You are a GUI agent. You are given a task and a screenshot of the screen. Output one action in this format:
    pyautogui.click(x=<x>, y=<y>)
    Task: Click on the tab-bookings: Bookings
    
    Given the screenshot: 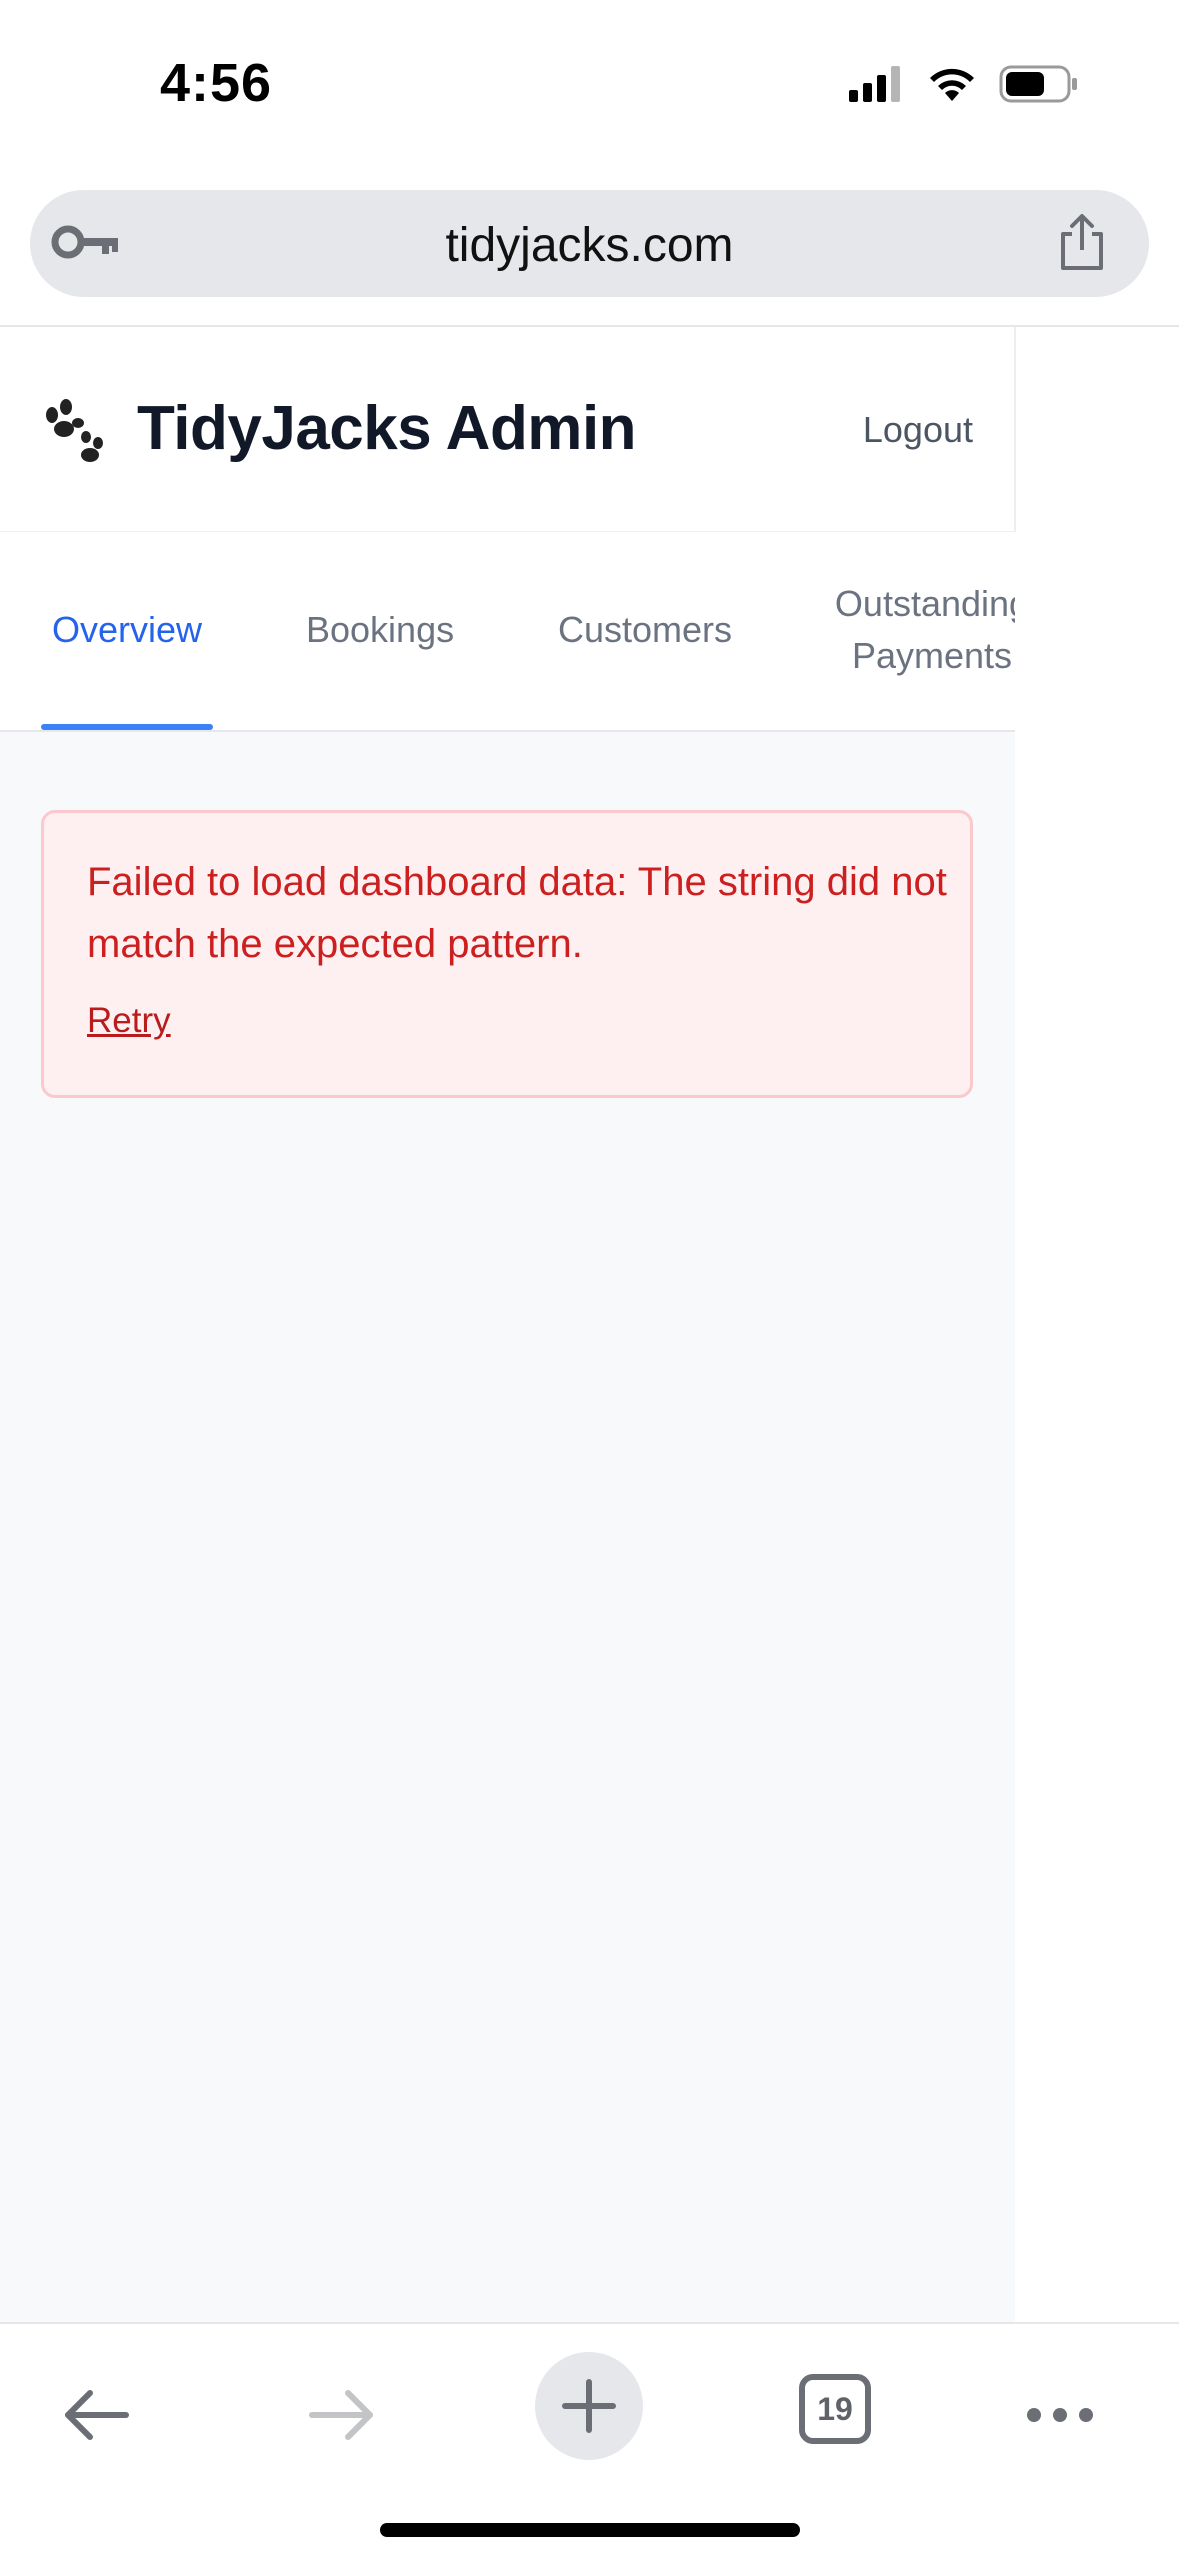 What is the action you would take?
    pyautogui.click(x=380, y=630)
    